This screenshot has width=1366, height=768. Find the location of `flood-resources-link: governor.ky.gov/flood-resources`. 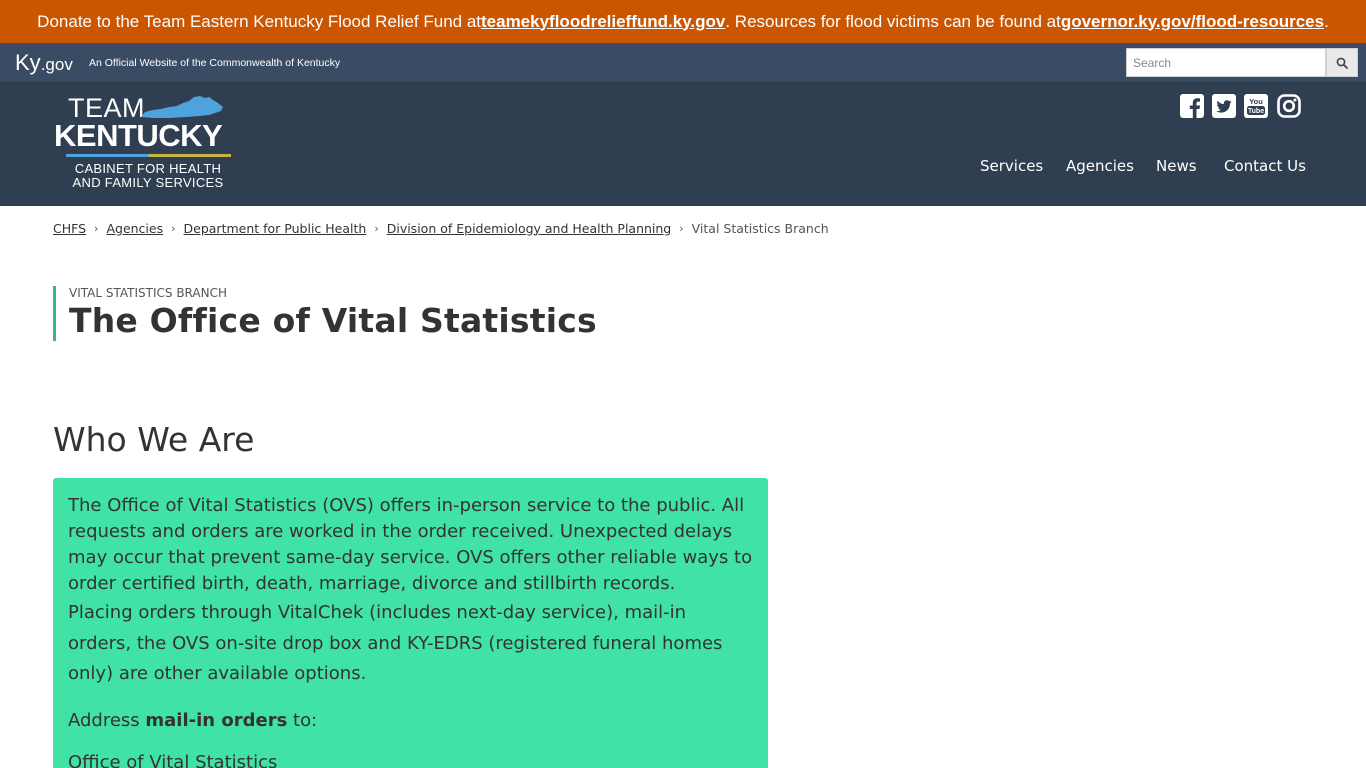

flood-resources-link: governor.ky.gov/flood-resources is located at coordinates (1192, 22).